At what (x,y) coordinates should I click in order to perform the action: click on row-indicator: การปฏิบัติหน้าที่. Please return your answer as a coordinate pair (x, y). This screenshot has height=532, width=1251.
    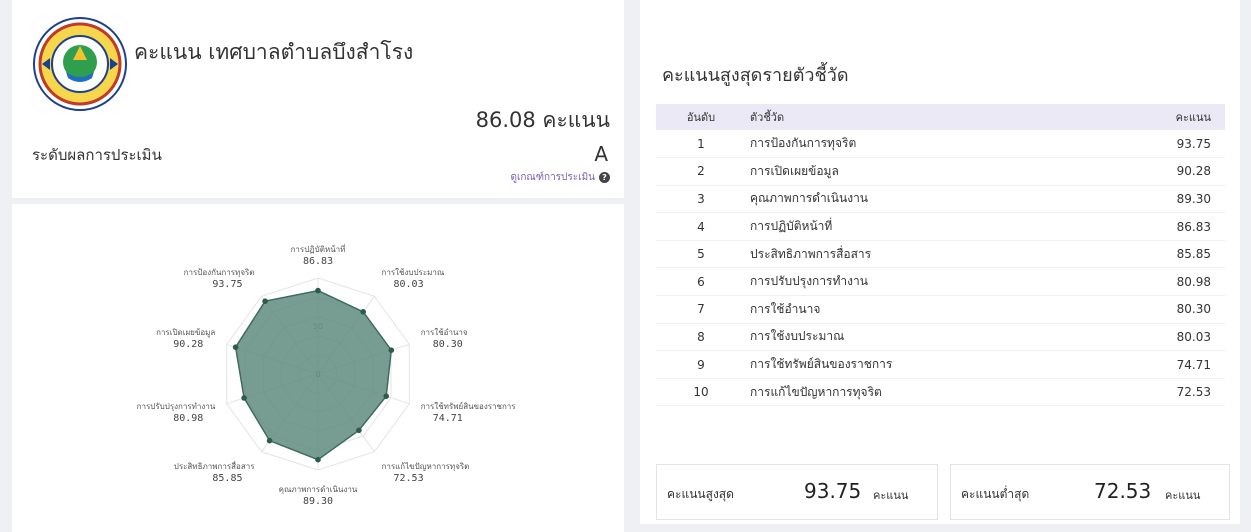
    Looking at the image, I should click on (925, 226).